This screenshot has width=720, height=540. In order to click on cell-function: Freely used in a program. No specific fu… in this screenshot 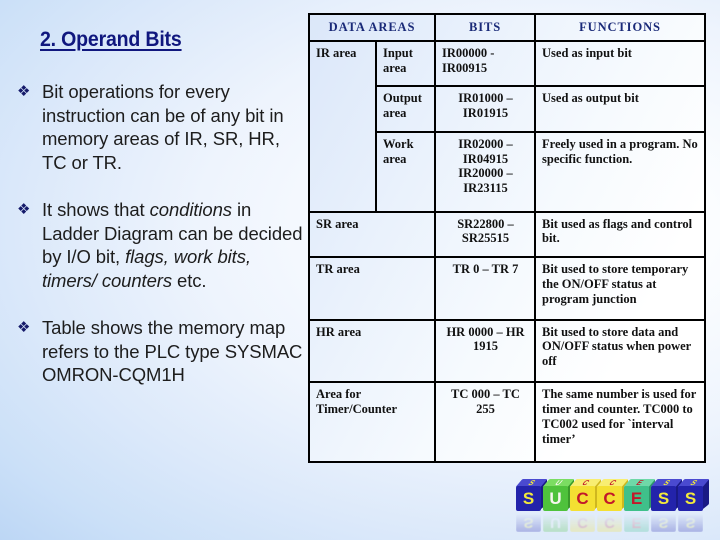, I will do `click(620, 171)`.